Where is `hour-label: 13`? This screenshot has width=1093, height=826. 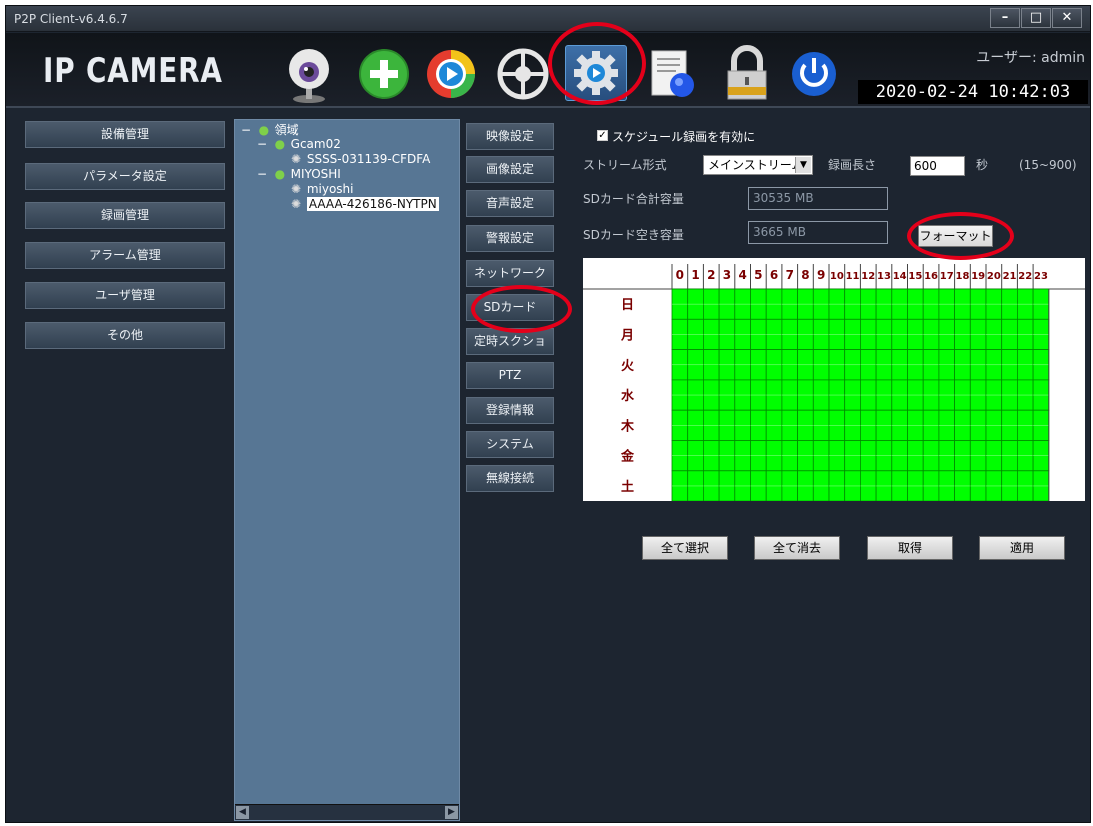
hour-label: 13 is located at coordinates (884, 276).